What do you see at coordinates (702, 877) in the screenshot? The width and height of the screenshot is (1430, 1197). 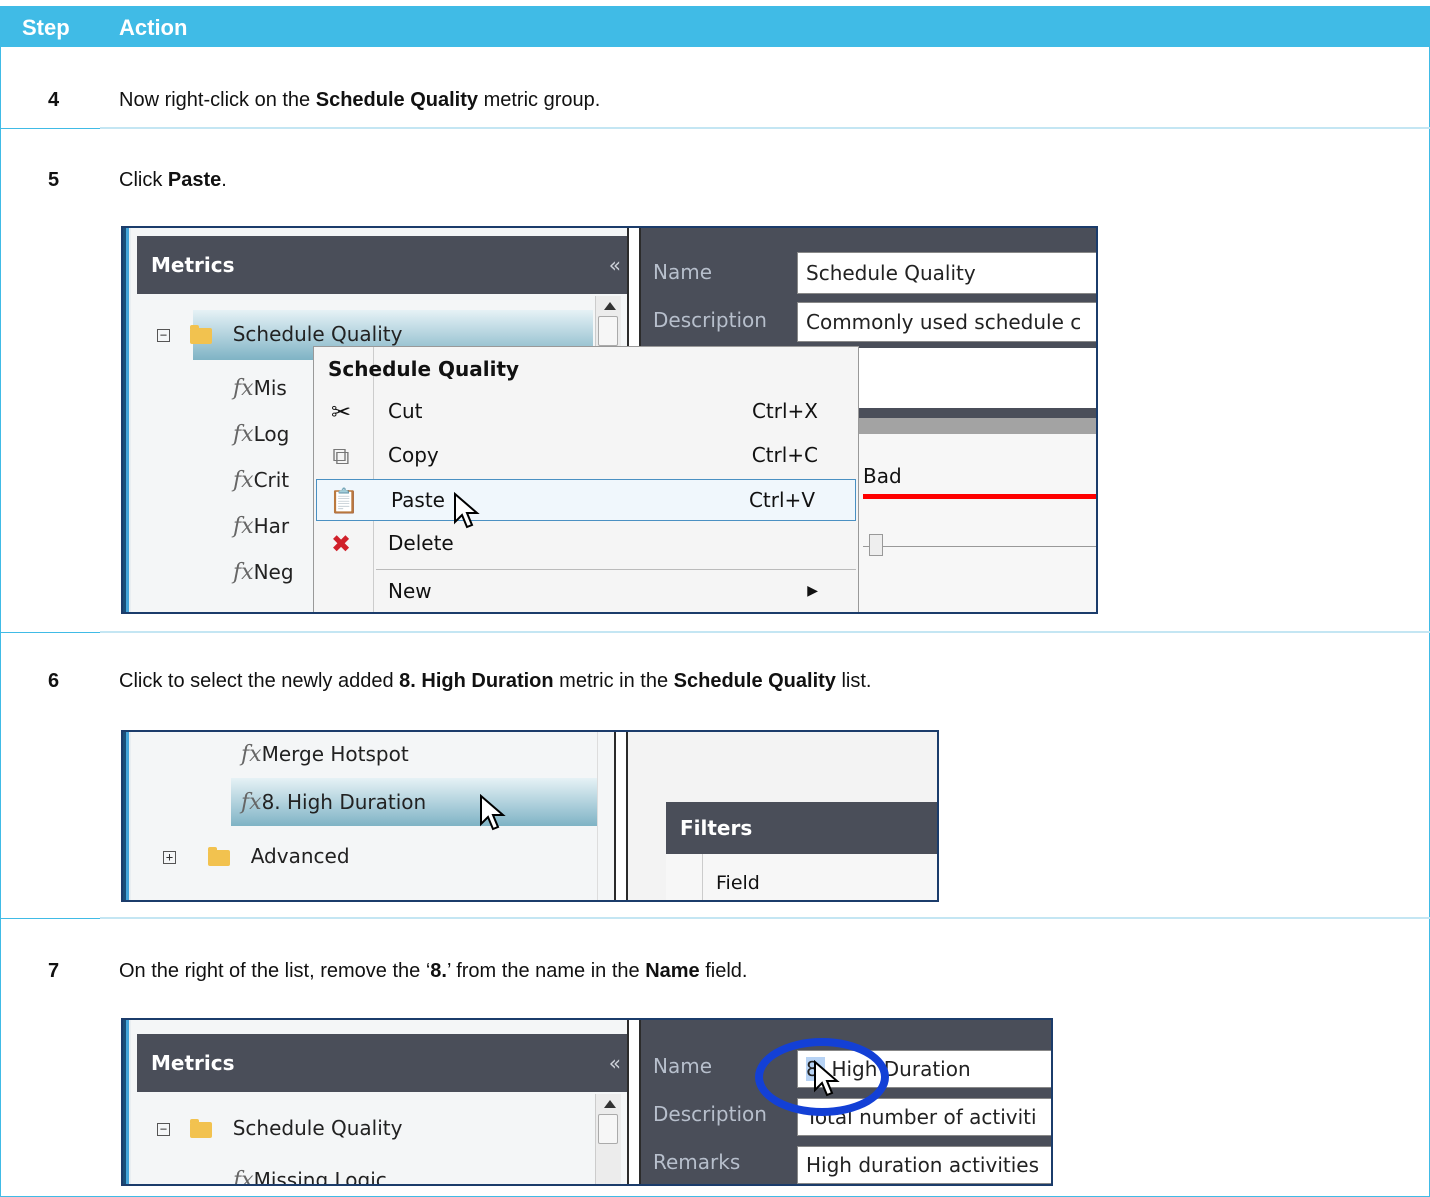 I see `grid-column-divider` at bounding box center [702, 877].